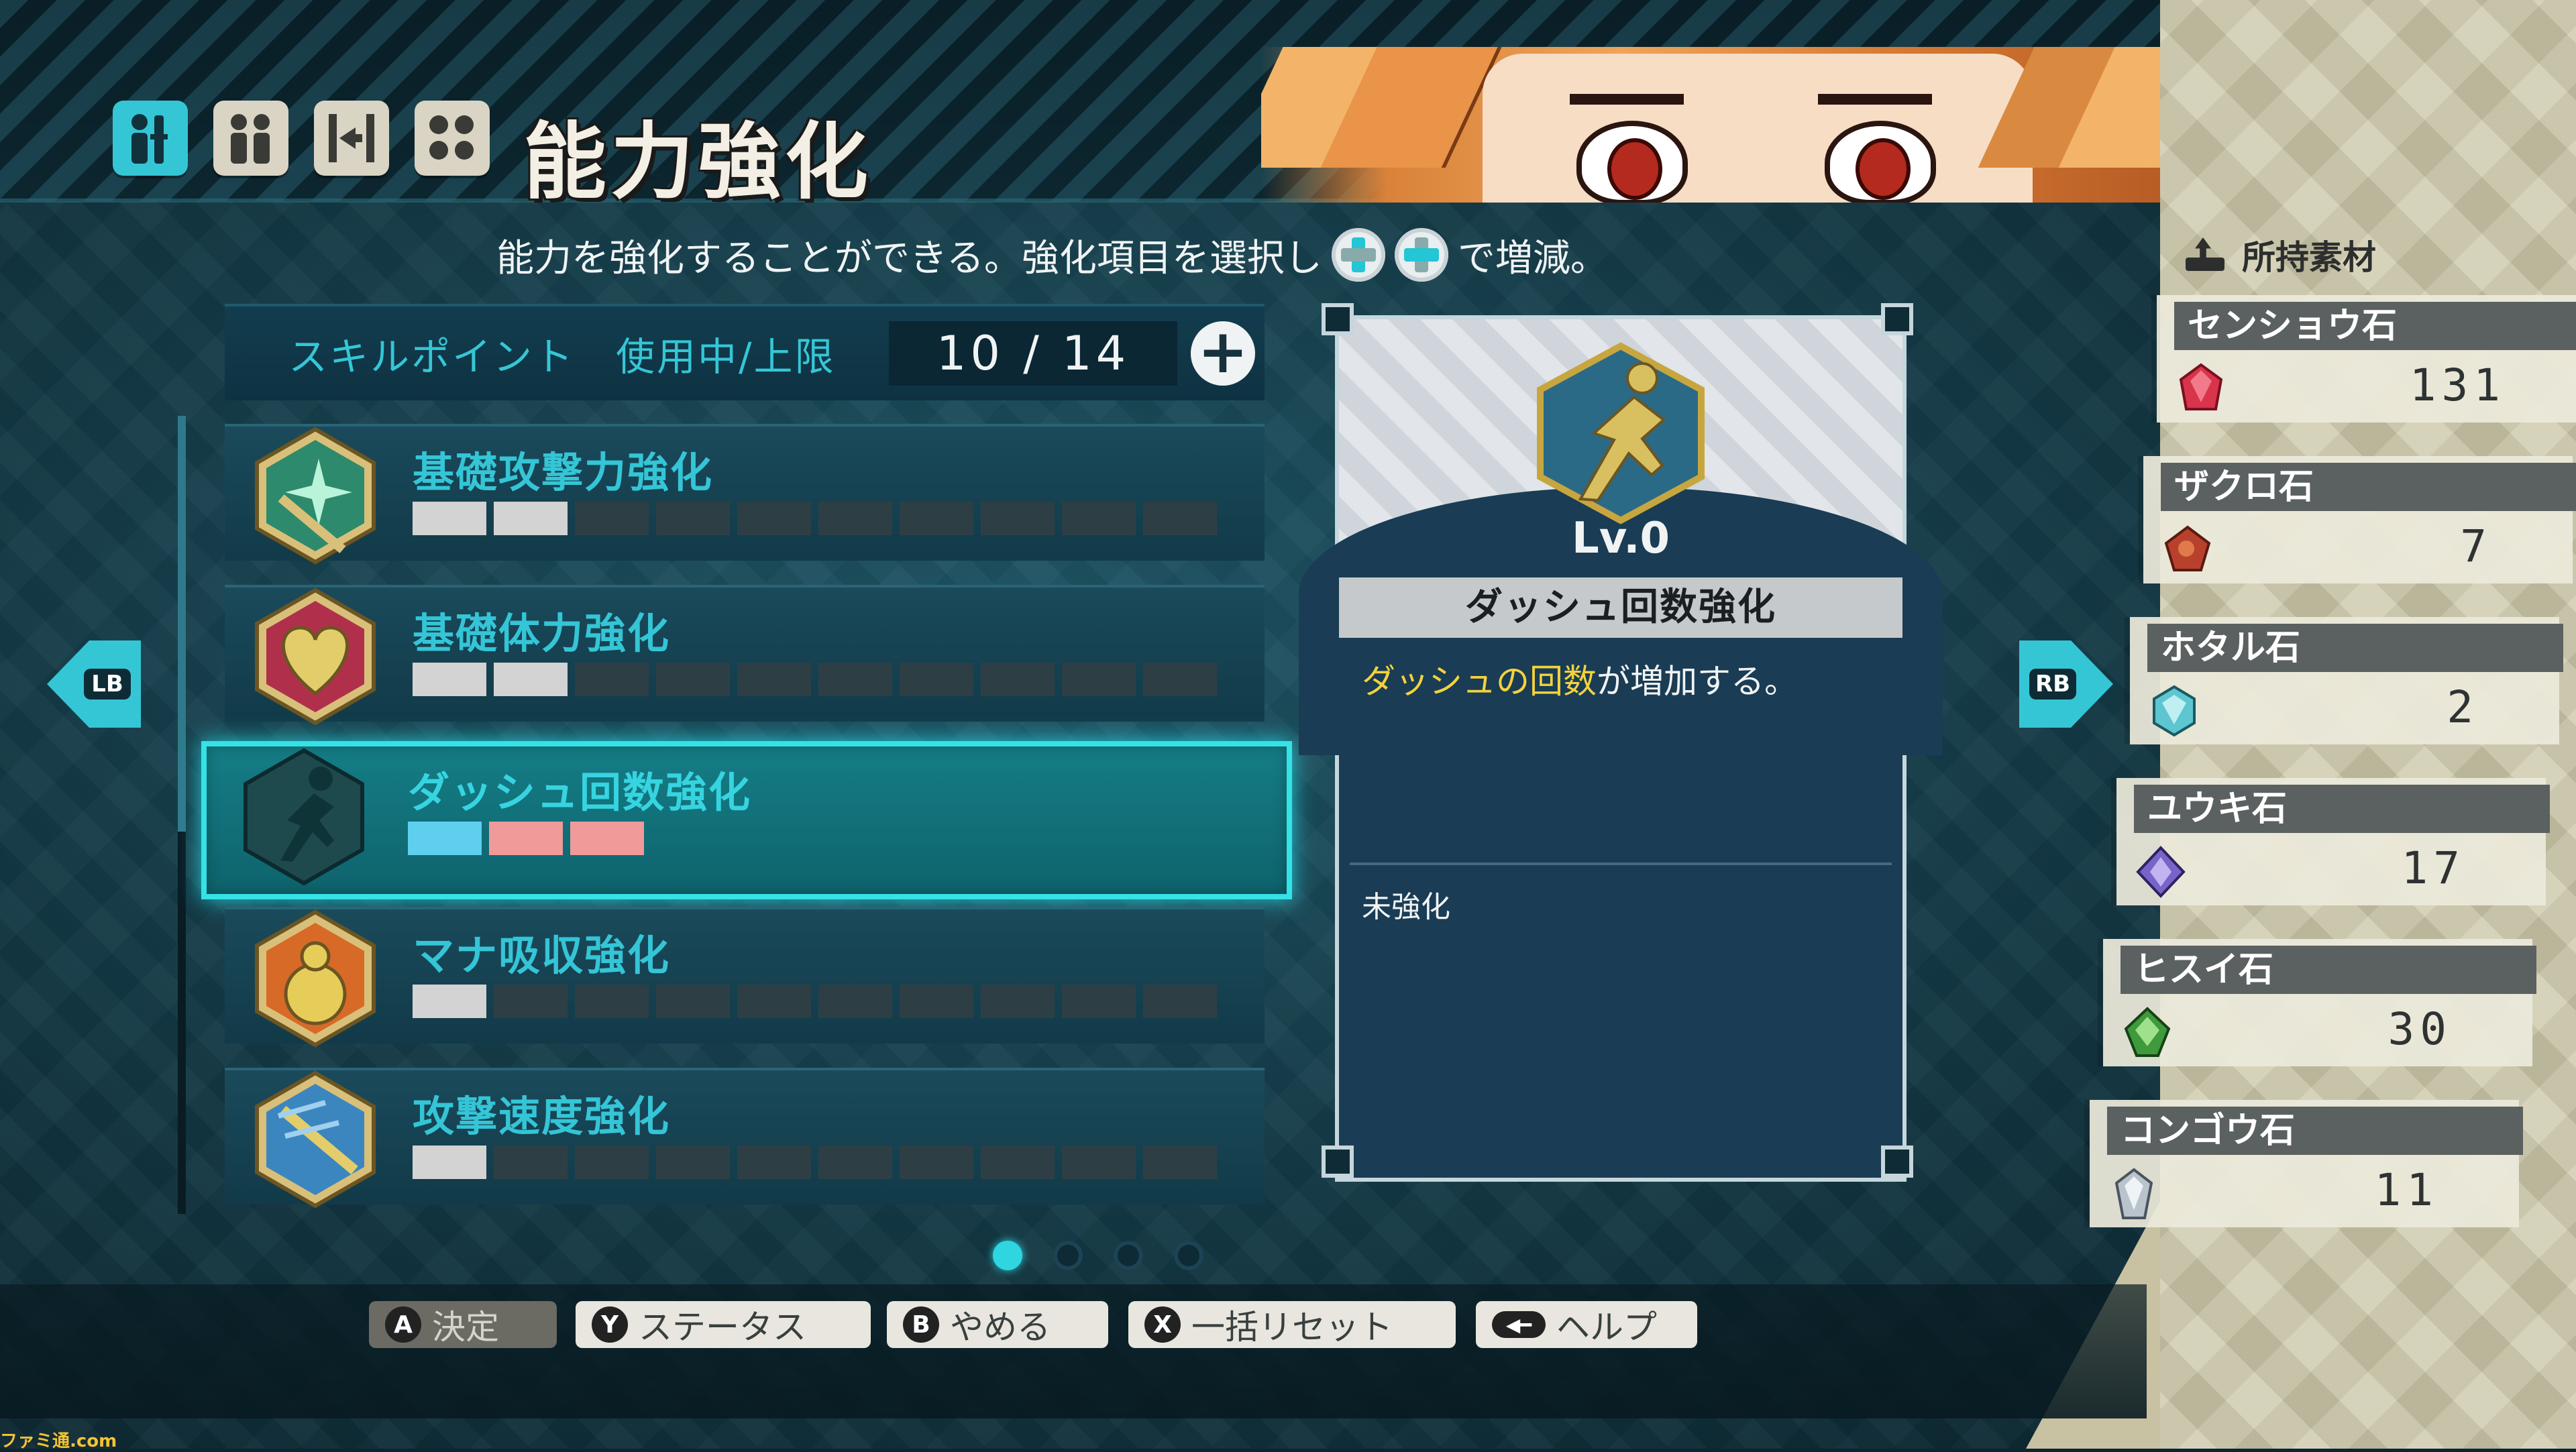  I want to click on view-button-icon: ◀━, so click(1519, 1324).